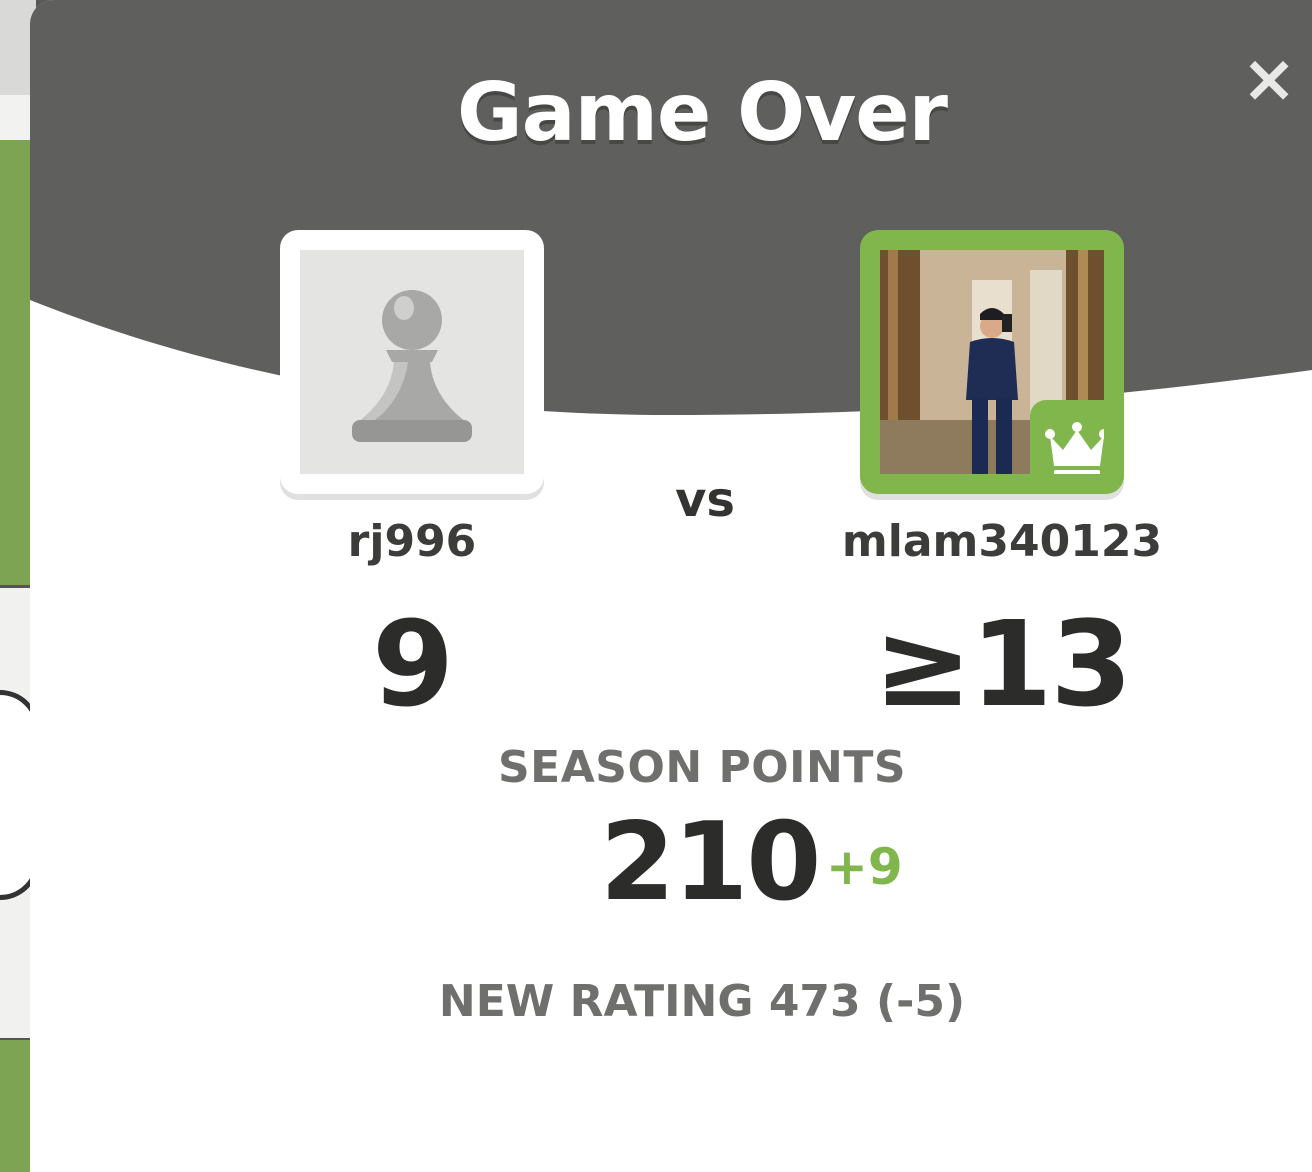  Describe the element at coordinates (412, 664) in the screenshot. I see `score-left: 9` at that location.